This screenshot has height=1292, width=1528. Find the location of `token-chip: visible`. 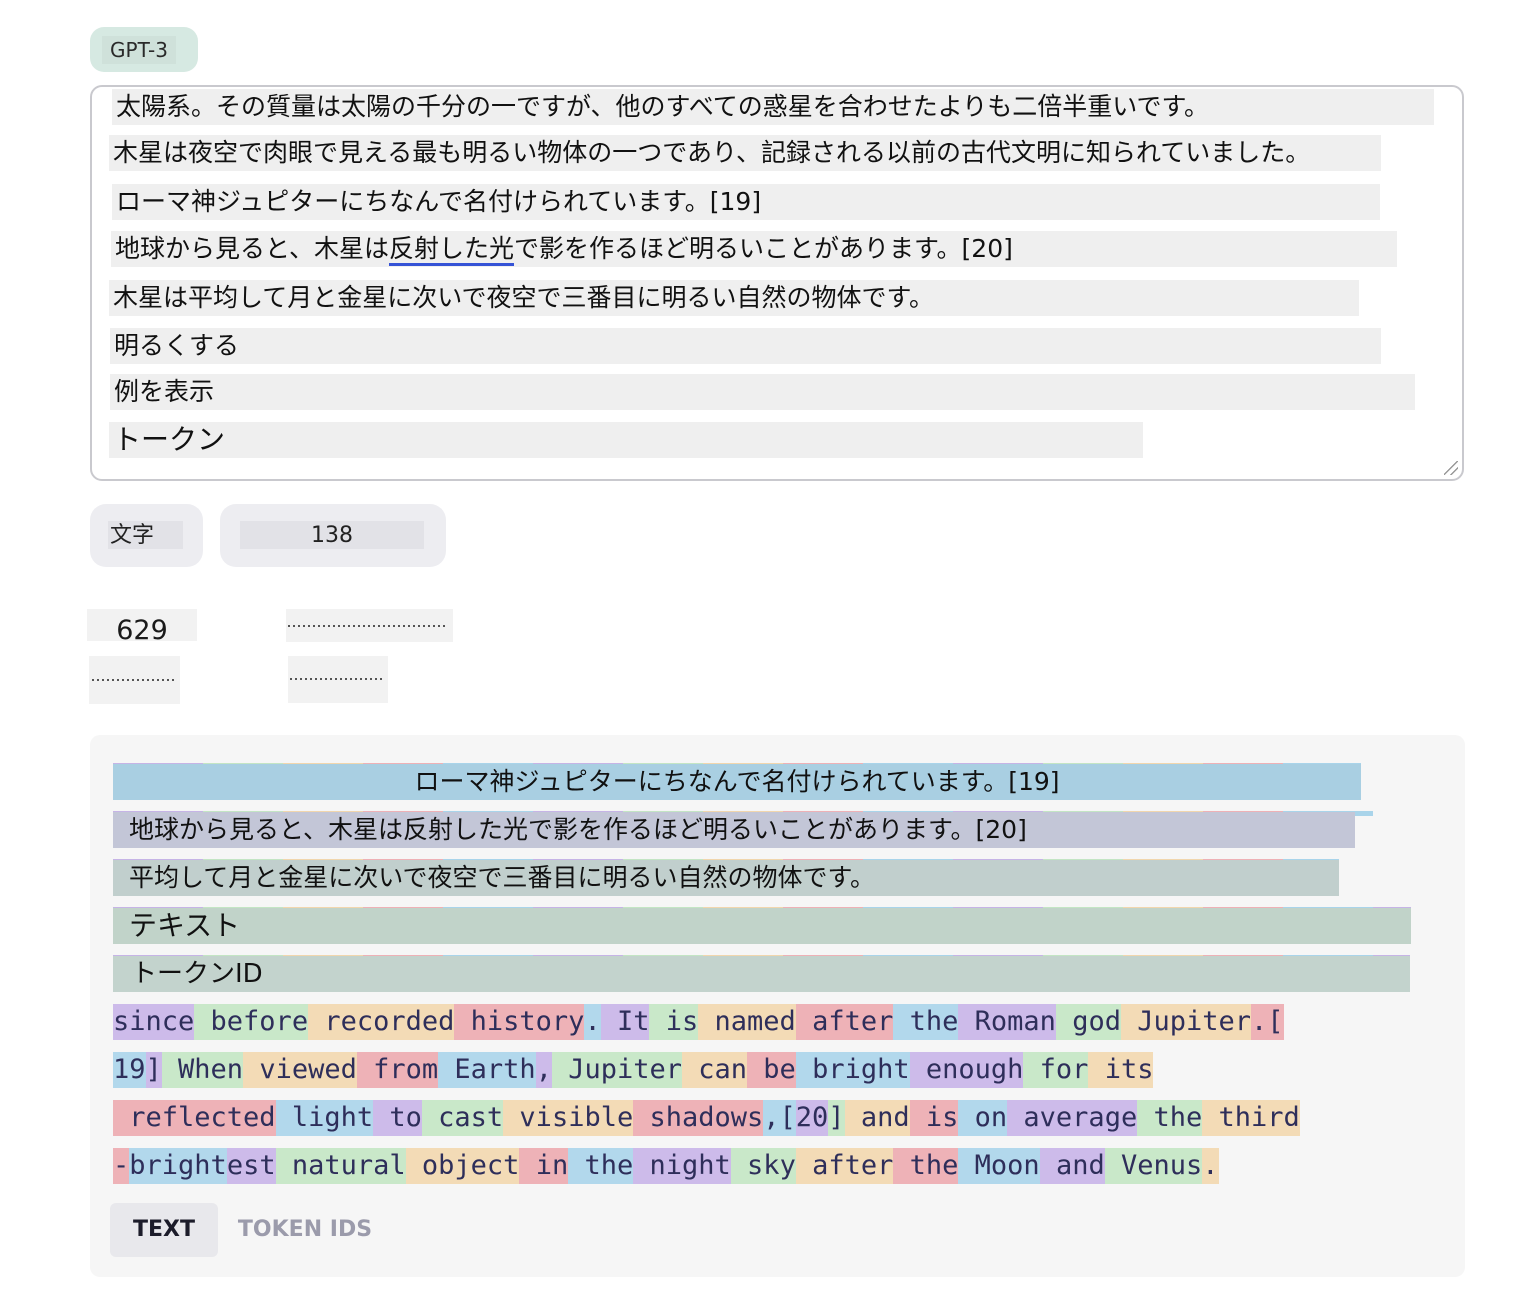

token-chip: visible is located at coordinates (568, 1118).